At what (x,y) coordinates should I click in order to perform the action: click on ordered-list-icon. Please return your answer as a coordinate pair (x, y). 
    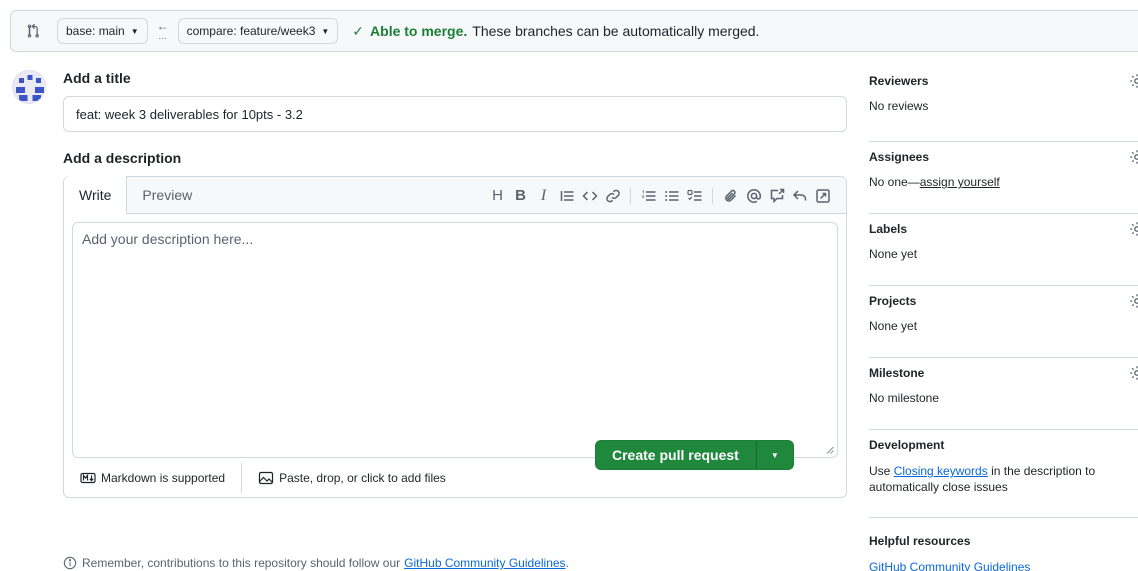
    Looking at the image, I should click on (648, 196).